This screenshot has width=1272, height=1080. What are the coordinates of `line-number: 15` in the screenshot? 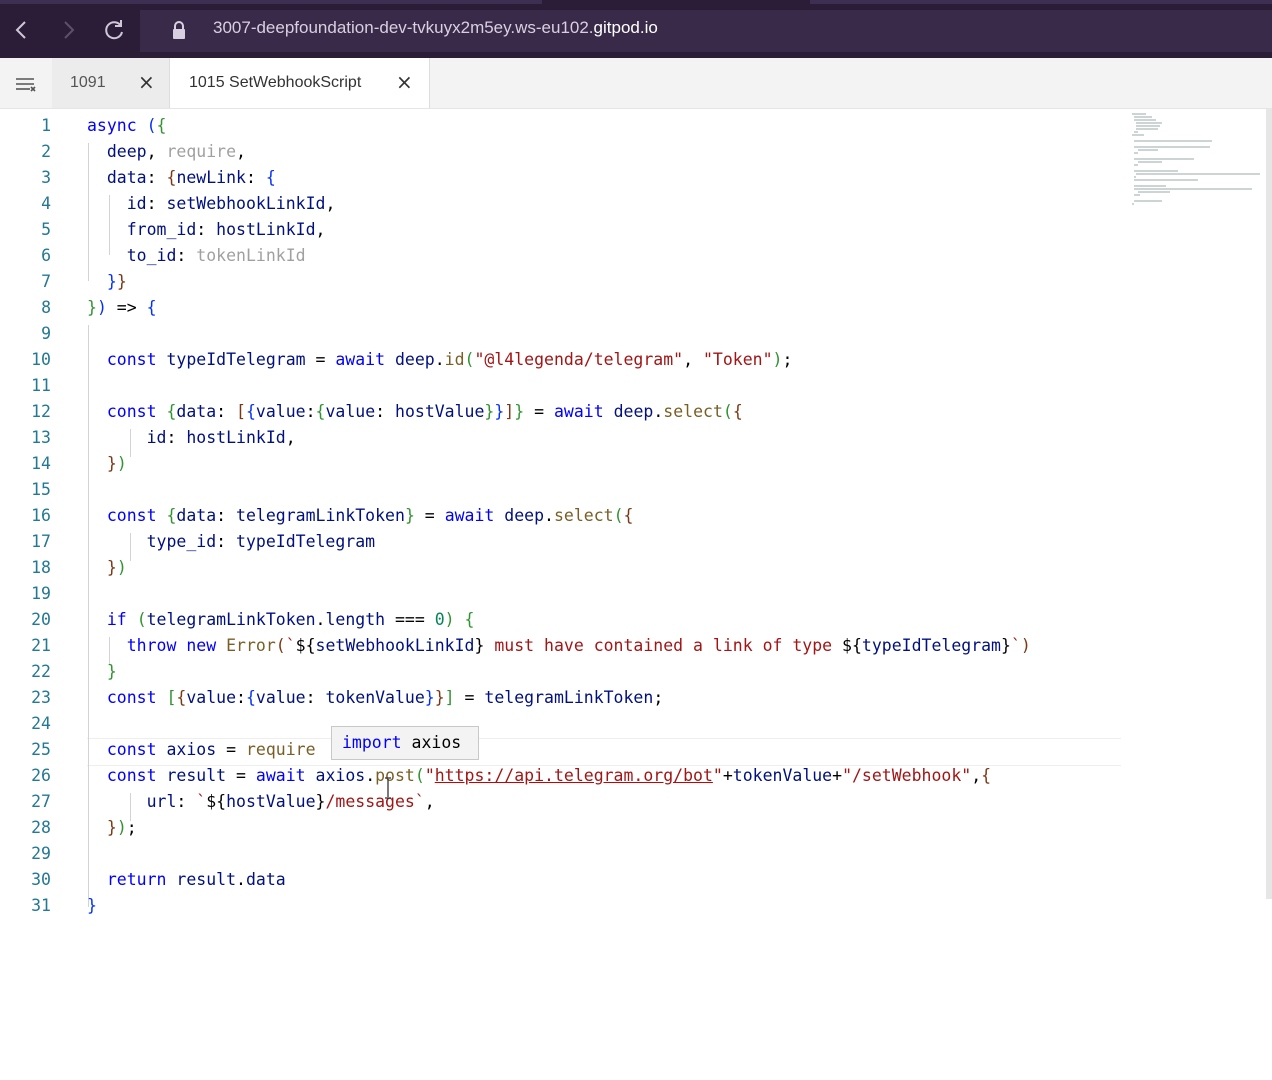 It's located at (41, 489).